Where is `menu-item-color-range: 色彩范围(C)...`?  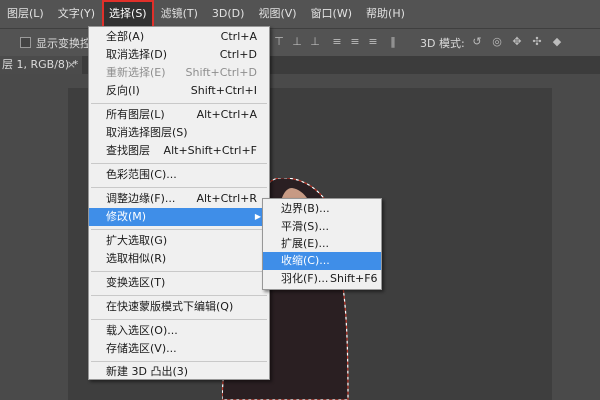
menu-item-color-range: 色彩范围(C)... is located at coordinates (179, 175).